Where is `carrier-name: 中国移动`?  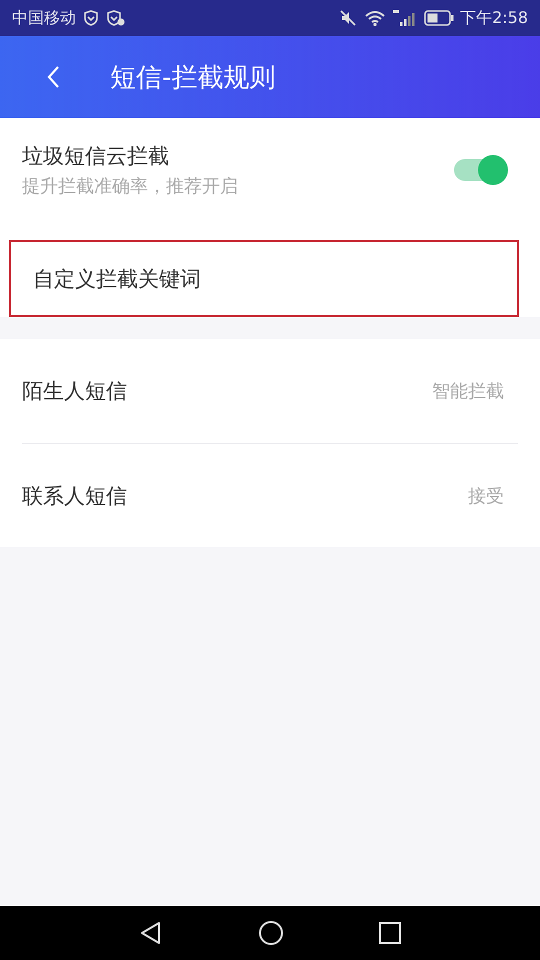 carrier-name: 中国移动 is located at coordinates (44, 18).